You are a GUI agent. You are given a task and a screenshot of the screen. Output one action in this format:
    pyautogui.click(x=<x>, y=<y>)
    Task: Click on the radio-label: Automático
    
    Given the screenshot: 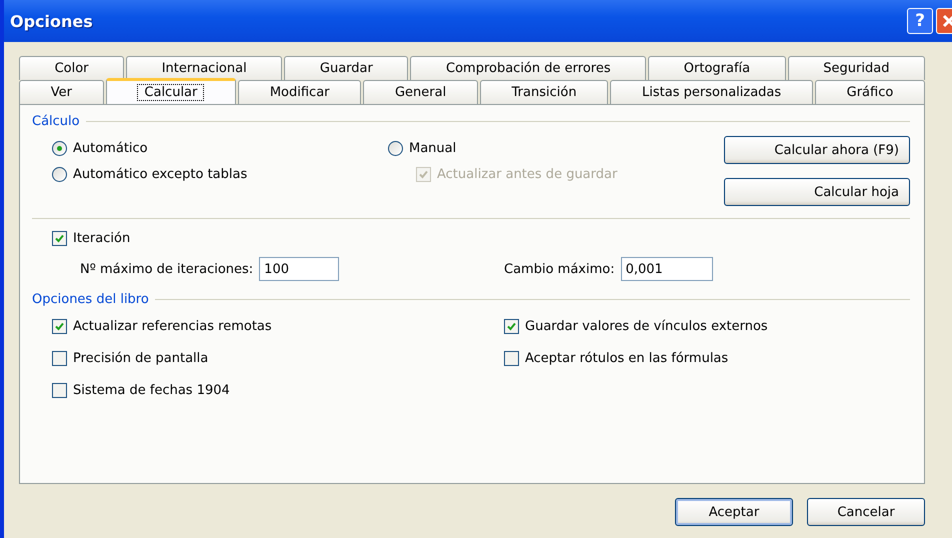 What is the action you would take?
    pyautogui.click(x=110, y=148)
    